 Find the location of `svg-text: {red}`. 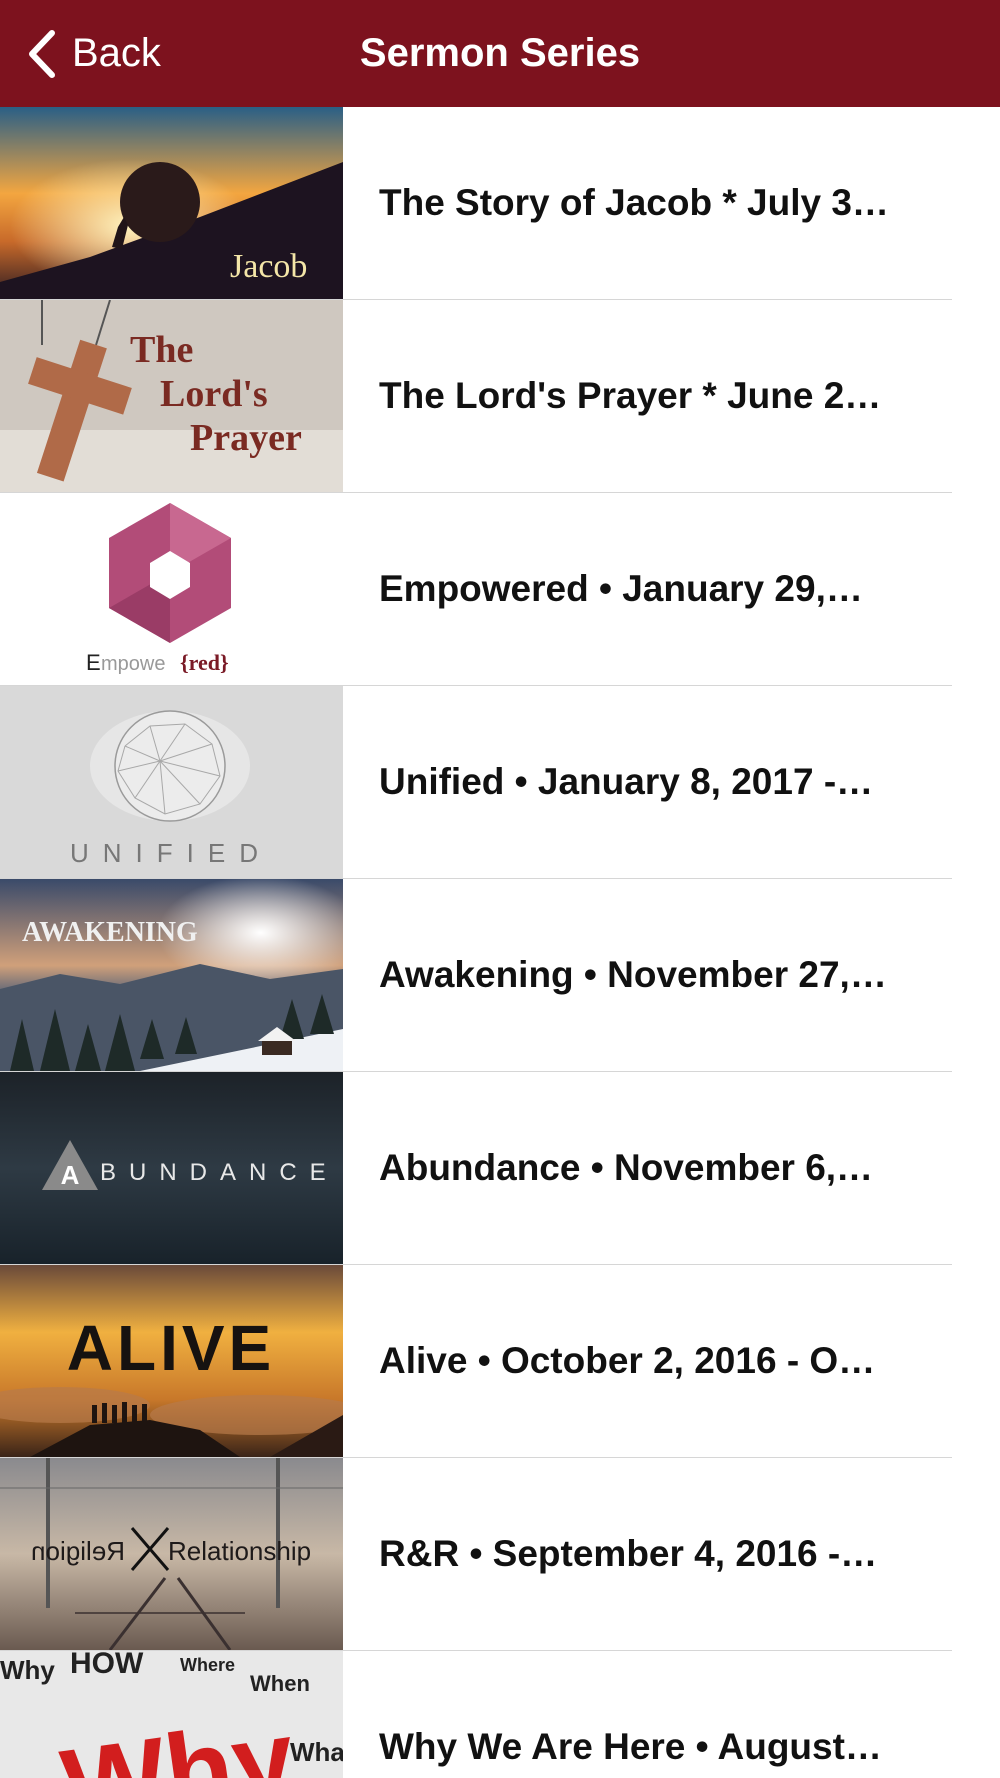

svg-text: {red} is located at coordinates (204, 662).